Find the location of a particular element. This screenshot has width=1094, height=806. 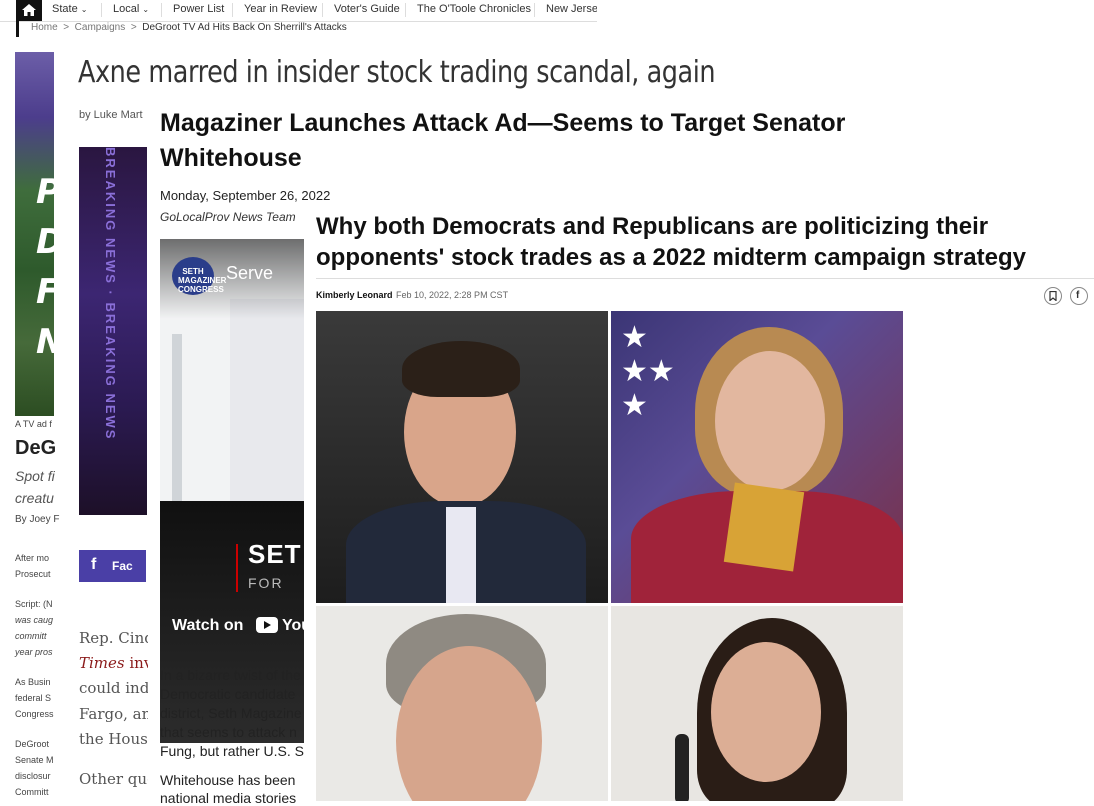

flag-stars: ★ ★★ ★ is located at coordinates (648, 371).